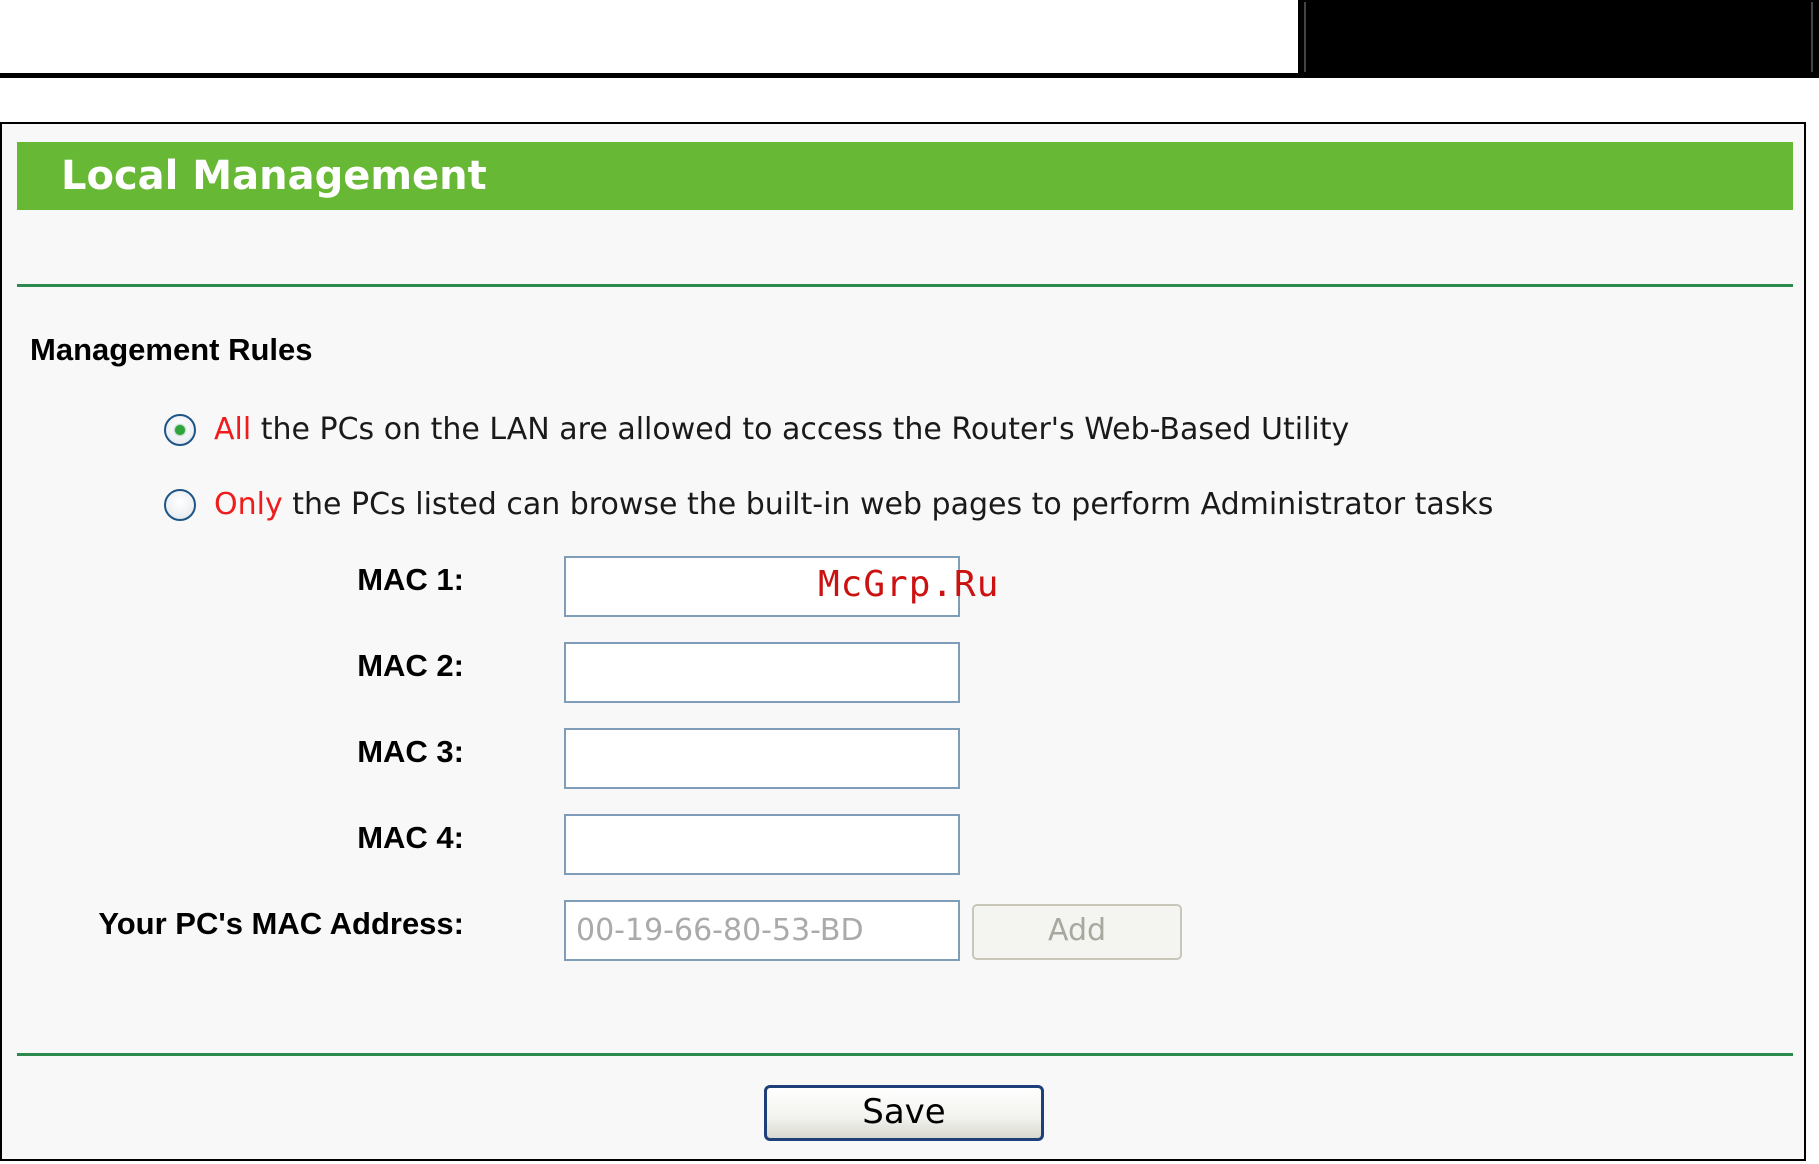 The width and height of the screenshot is (1819, 1164). Describe the element at coordinates (248, 504) in the screenshot. I see `rule-only-emphasis: Only` at that location.